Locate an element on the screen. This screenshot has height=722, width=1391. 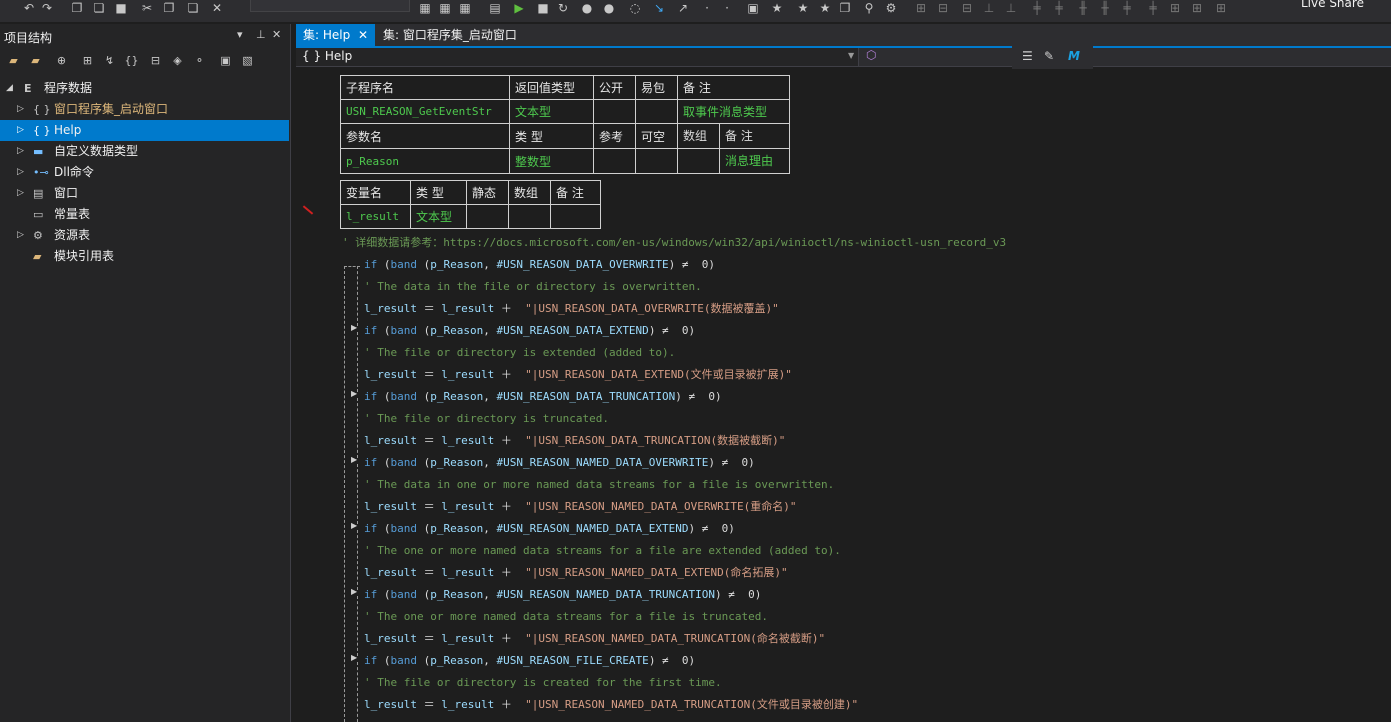
tab-startup-window: 集: 窗口程序集_启动窗口 is located at coordinates (450, 35).